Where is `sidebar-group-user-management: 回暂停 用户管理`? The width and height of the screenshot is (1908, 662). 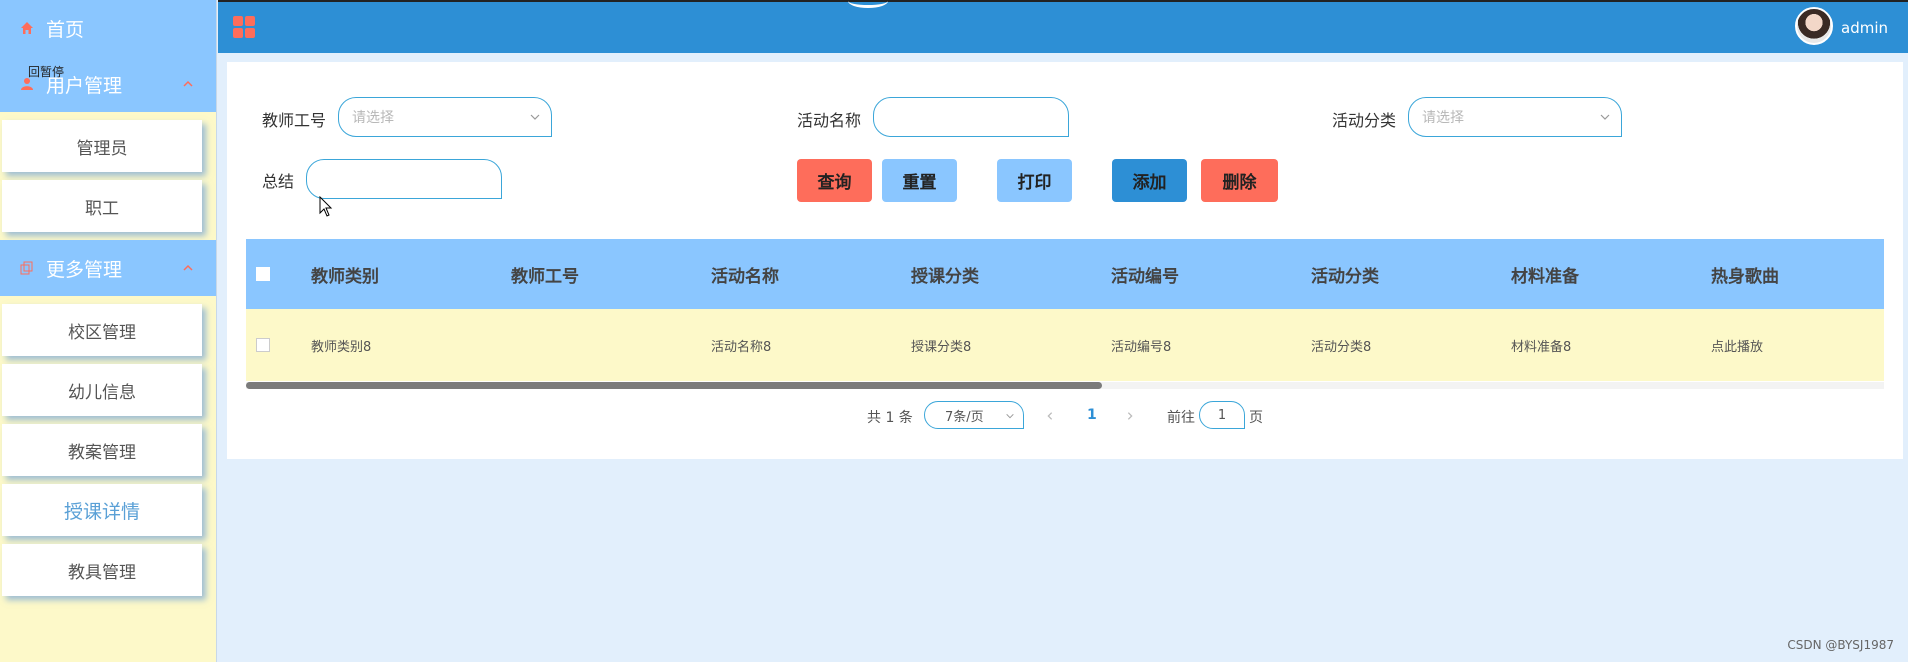 sidebar-group-user-management: 回暂停 用户管理 is located at coordinates (108, 84).